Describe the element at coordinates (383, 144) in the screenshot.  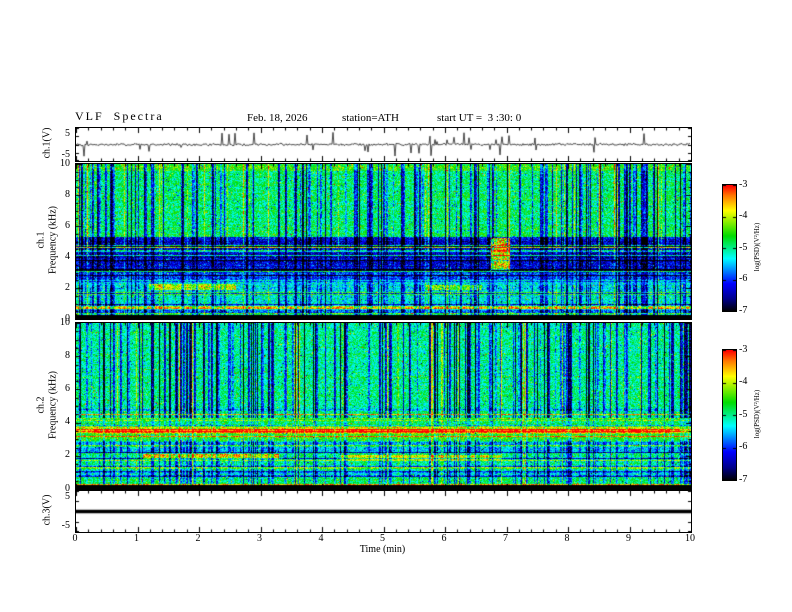
I see `ch1-waveform-panel` at that location.